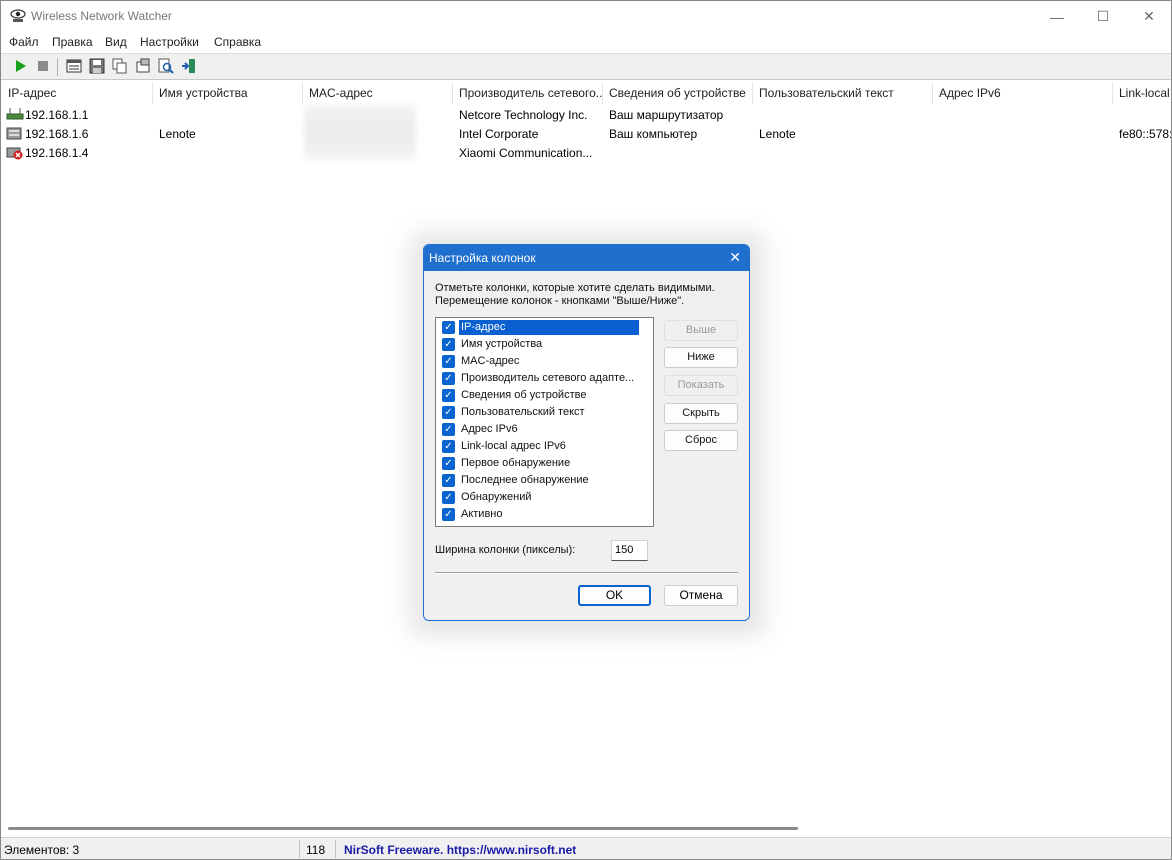 Image resolution: width=1172 pixels, height=860 pixels. What do you see at coordinates (678, 93) in the screenshot?
I see `column-header-device-info: Сведения об устройстве` at bounding box center [678, 93].